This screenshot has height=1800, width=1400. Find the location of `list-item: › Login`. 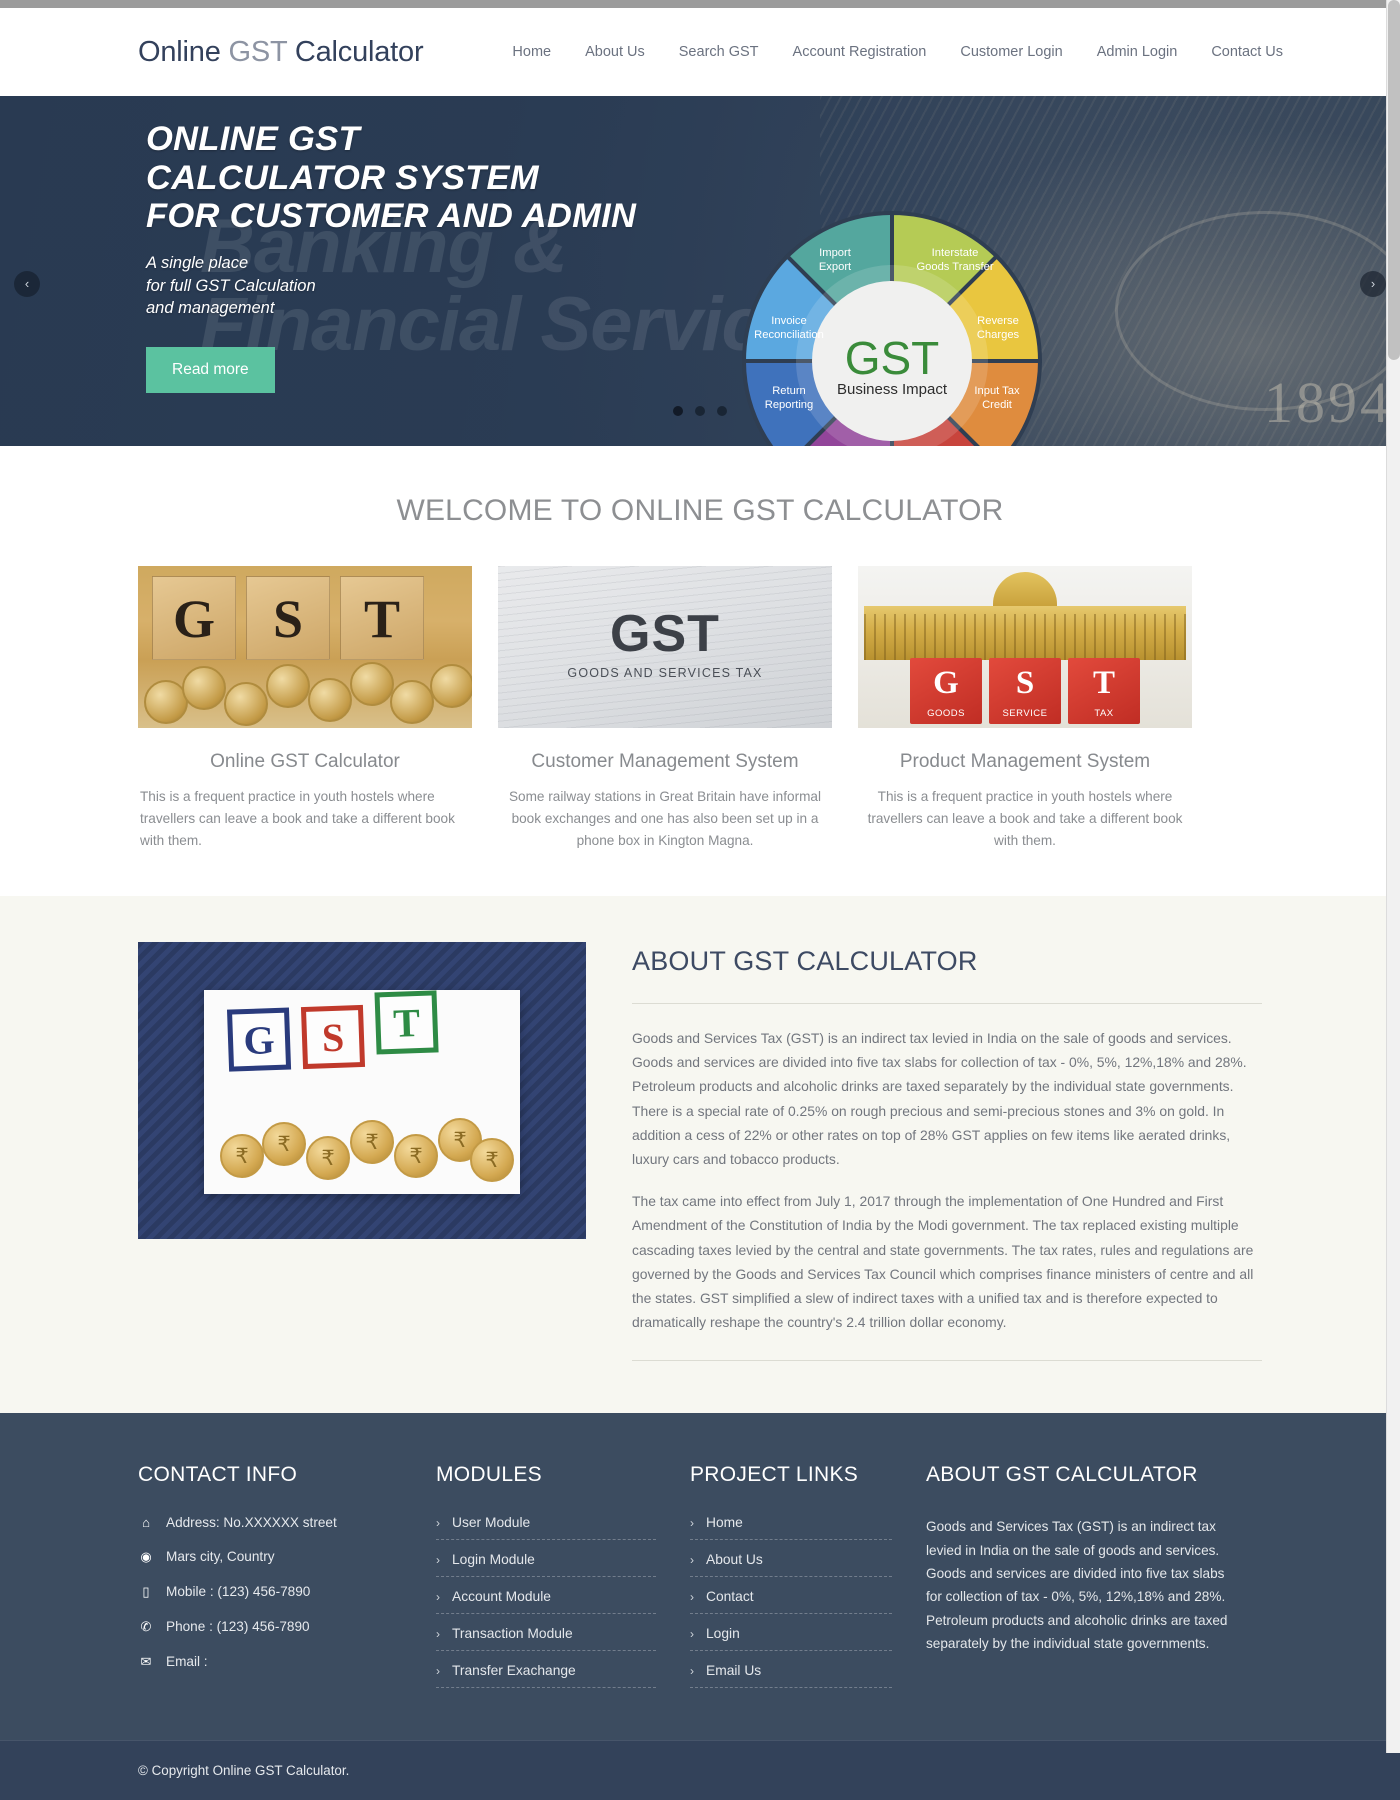

list-item: › Login is located at coordinates (791, 1639).